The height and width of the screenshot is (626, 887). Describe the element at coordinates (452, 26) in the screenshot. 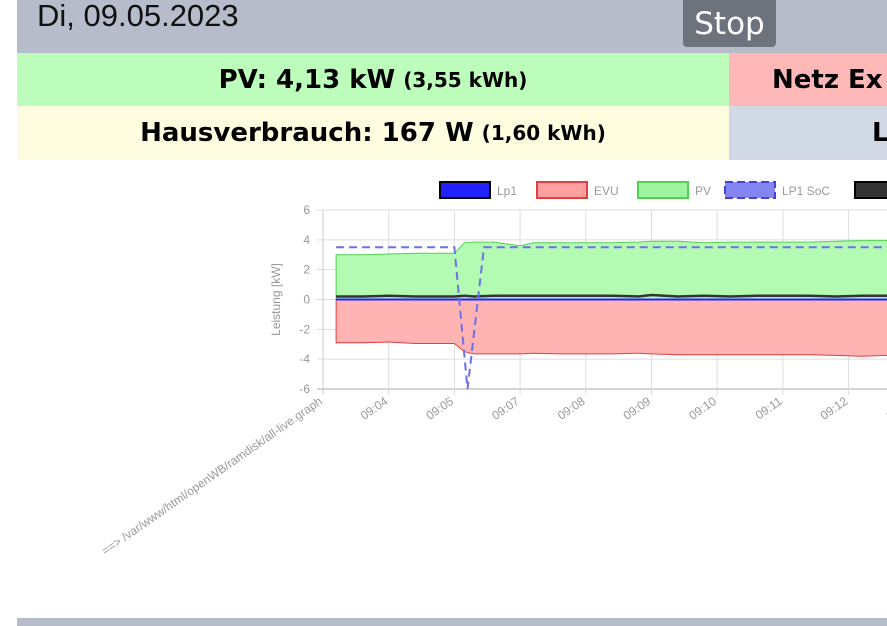

I see `header-bar: Di, 09.05.2023 Stop` at that location.